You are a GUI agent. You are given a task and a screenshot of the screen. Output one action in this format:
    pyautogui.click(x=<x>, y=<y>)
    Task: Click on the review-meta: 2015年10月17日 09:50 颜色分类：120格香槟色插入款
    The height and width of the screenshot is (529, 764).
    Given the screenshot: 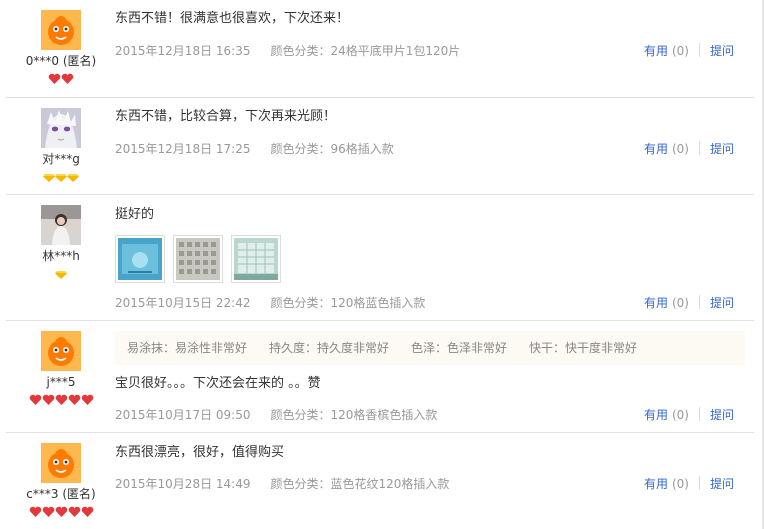 What is the action you would take?
    pyautogui.click(x=276, y=414)
    